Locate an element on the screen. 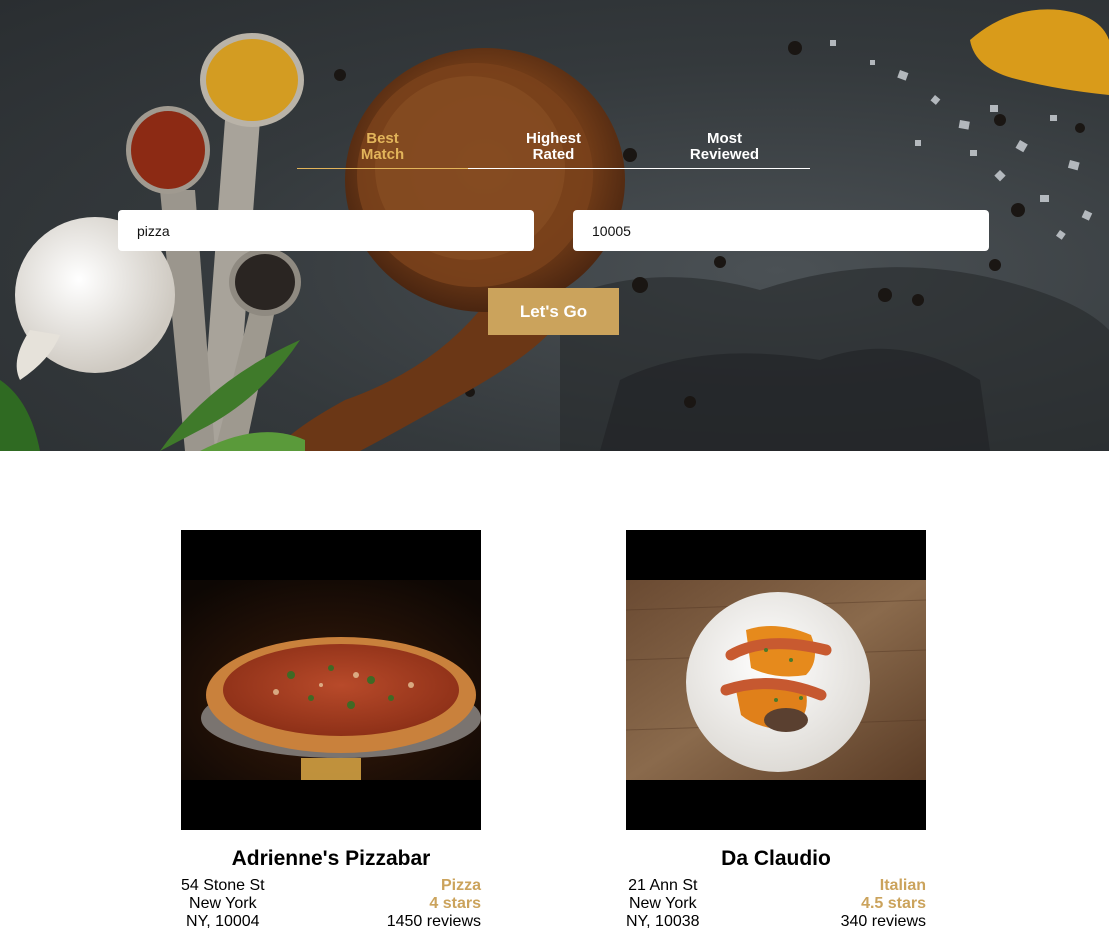 This screenshot has width=1109, height=941. search-term-input is located at coordinates (326, 230).